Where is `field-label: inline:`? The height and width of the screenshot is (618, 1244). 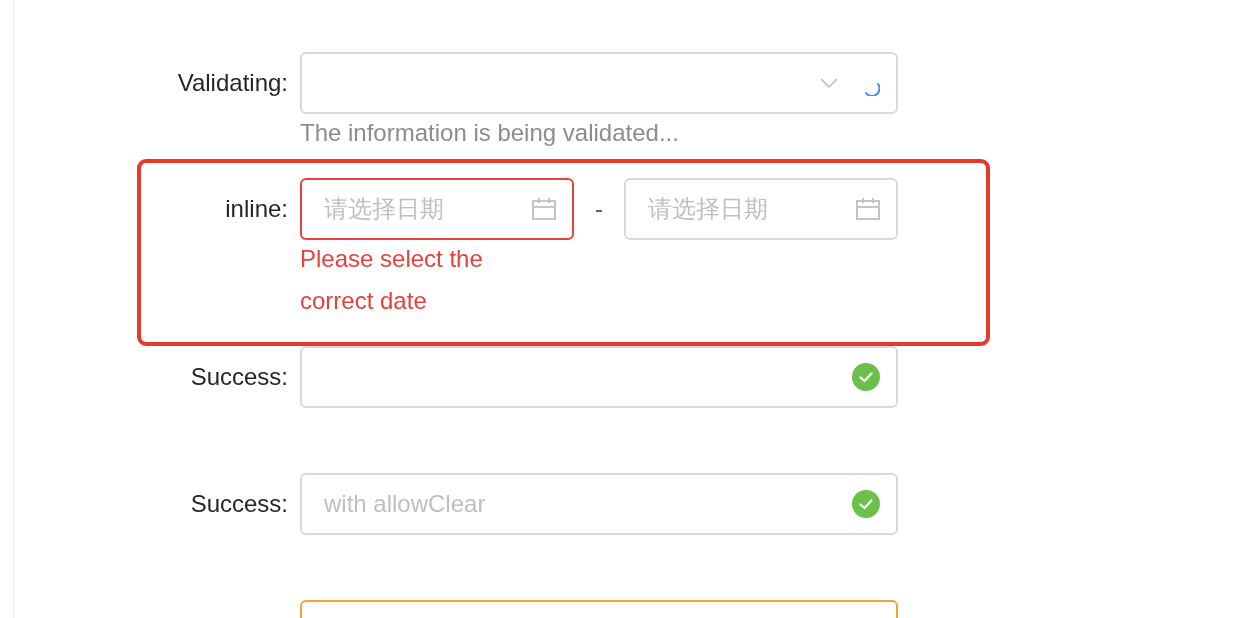 field-label: inline: is located at coordinates (256, 209).